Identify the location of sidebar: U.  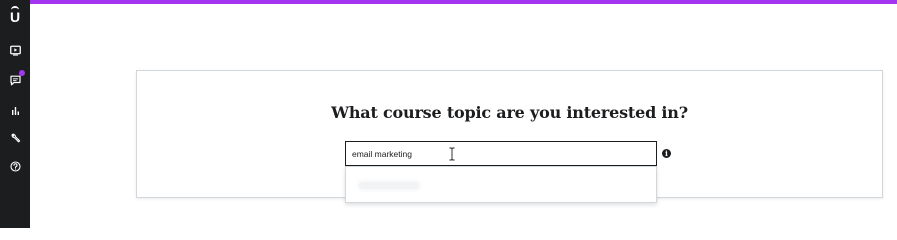
(15, 114).